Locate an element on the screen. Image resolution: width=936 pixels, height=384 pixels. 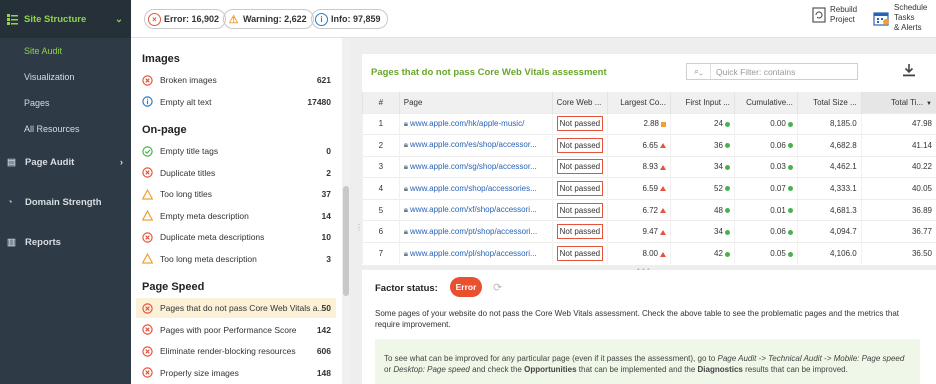
nav-page-audit: ▤ Page Audit › is located at coordinates (65, 162).